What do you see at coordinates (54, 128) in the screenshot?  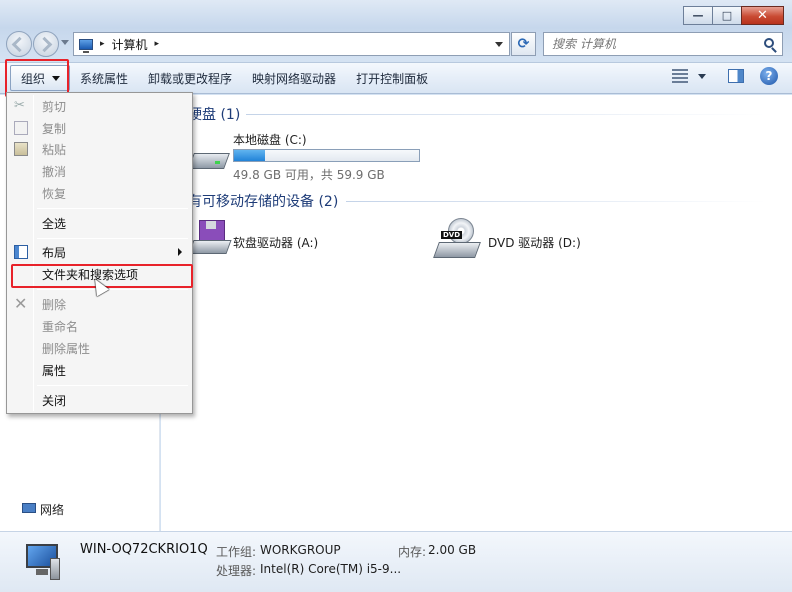 I see `menu-item-label: 复制` at bounding box center [54, 128].